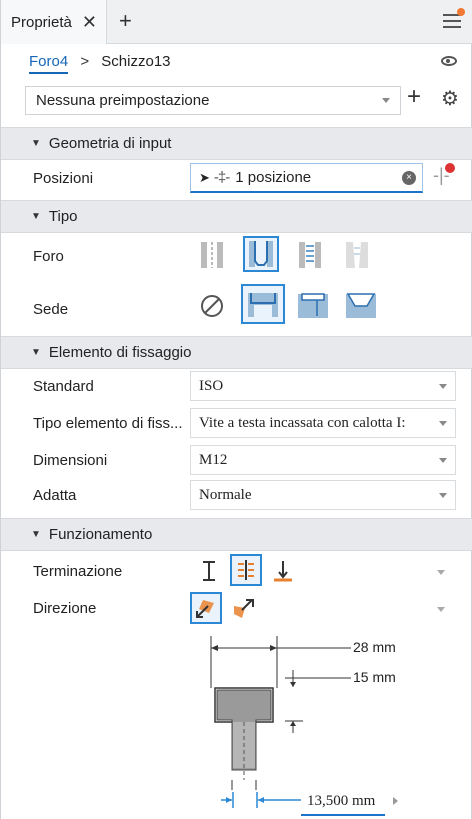  What do you see at coordinates (110, 143) in the screenshot?
I see `section-title: Geometria di input` at bounding box center [110, 143].